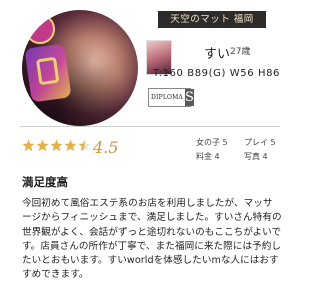 The width and height of the screenshot is (320, 284). What do you see at coordinates (236, 157) in the screenshot?
I see `metric-row: 料金 4 写真 4` at bounding box center [236, 157].